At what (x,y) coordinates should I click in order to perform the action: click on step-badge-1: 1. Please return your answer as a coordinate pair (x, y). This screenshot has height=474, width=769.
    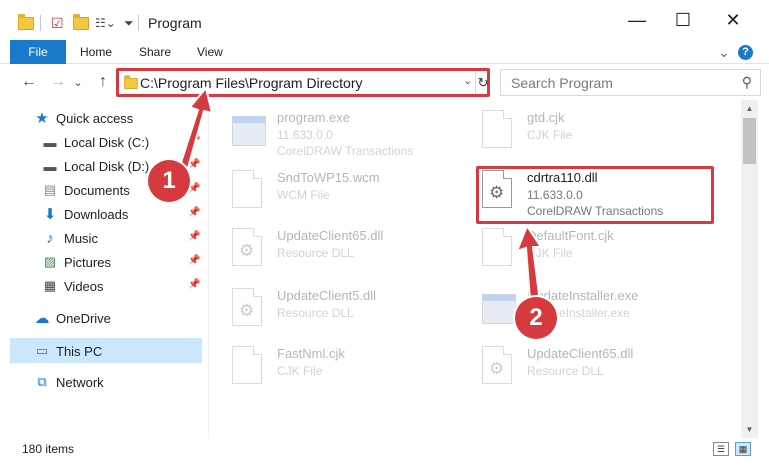
    Looking at the image, I should click on (169, 181).